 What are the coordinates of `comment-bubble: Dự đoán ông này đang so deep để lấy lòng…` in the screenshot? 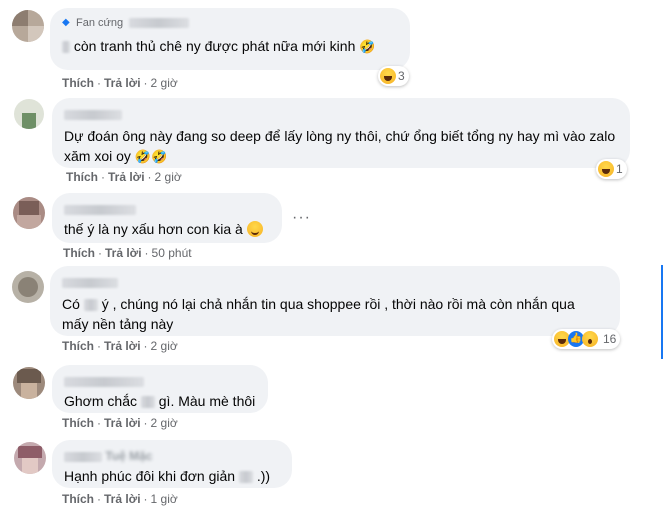 It's located at (341, 133).